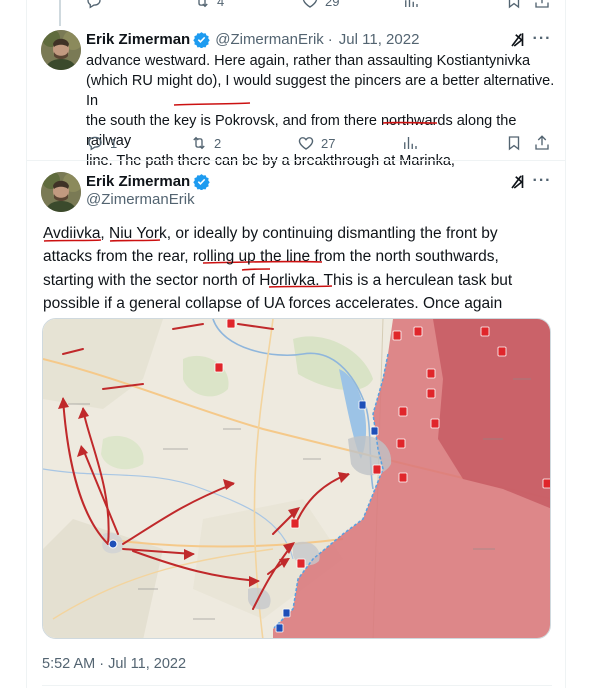  I want to click on reply-icon, so click(95, 143).